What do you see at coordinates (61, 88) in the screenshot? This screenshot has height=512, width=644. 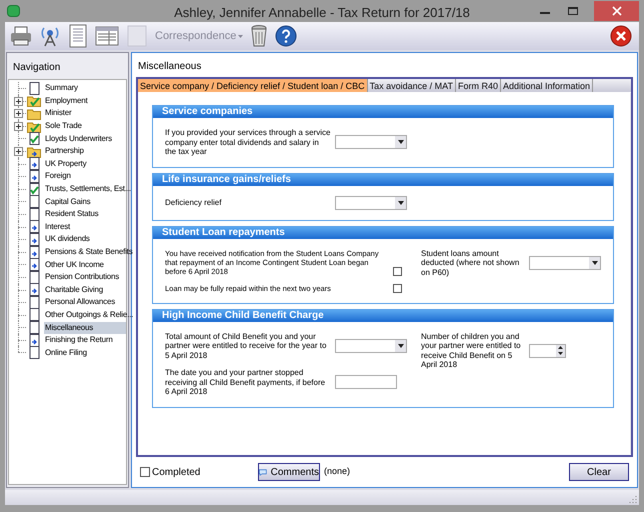 I see `navigation-item: Summary` at bounding box center [61, 88].